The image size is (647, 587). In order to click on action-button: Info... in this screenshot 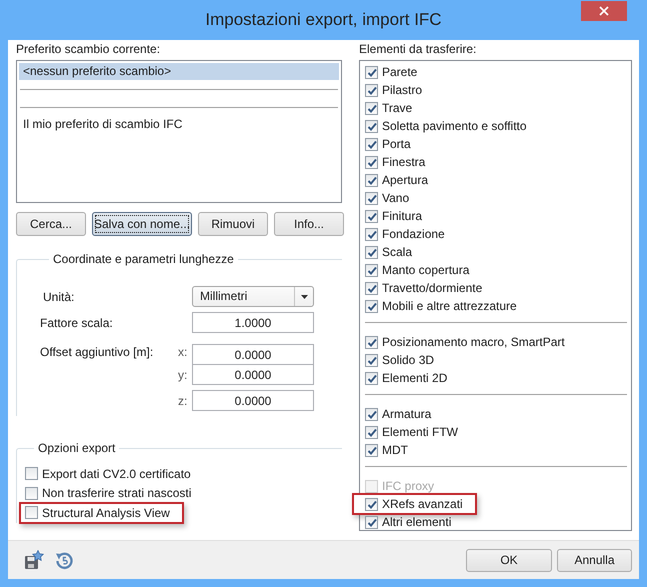, I will do `click(309, 224)`.